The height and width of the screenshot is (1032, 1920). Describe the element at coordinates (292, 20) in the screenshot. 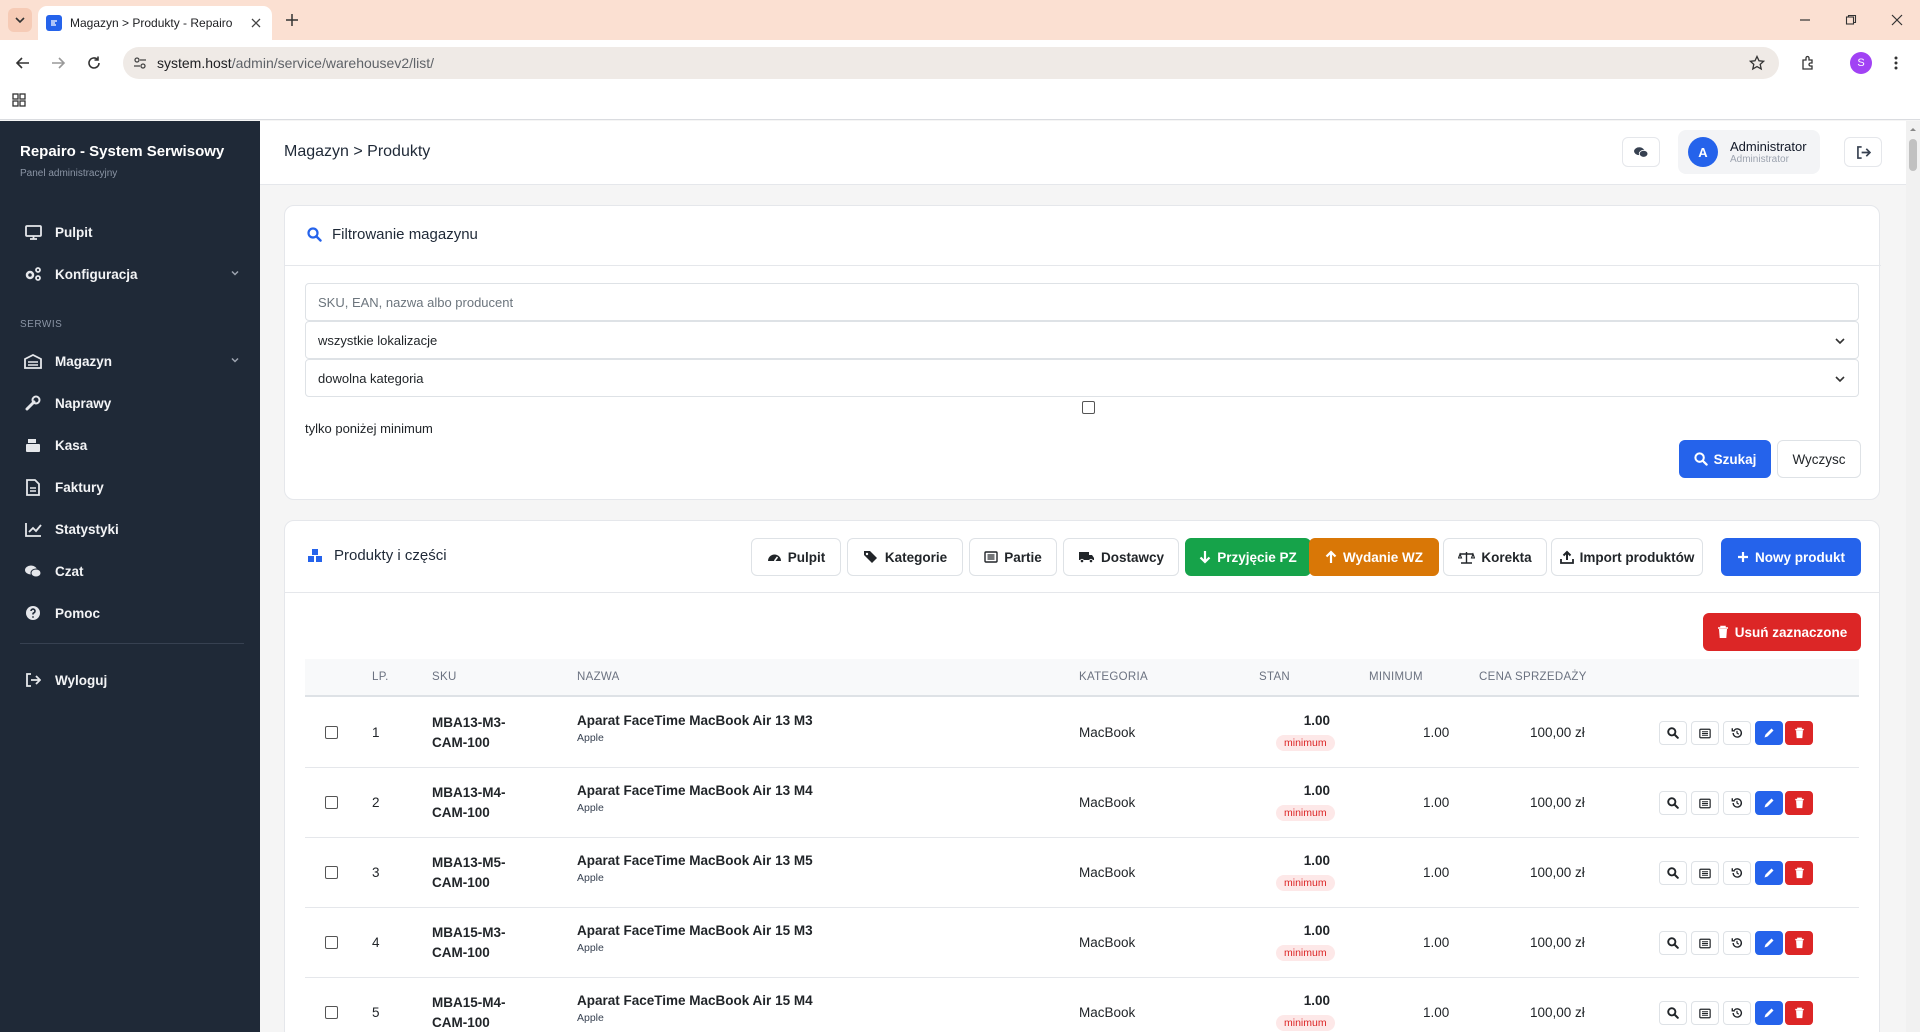

I see `new-tab-icon` at that location.